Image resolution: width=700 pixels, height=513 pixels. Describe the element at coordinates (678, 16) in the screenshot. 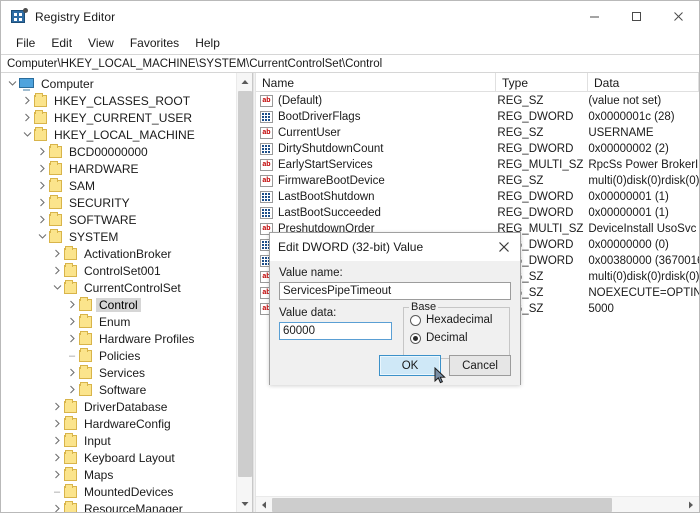

I see `close-icon` at that location.